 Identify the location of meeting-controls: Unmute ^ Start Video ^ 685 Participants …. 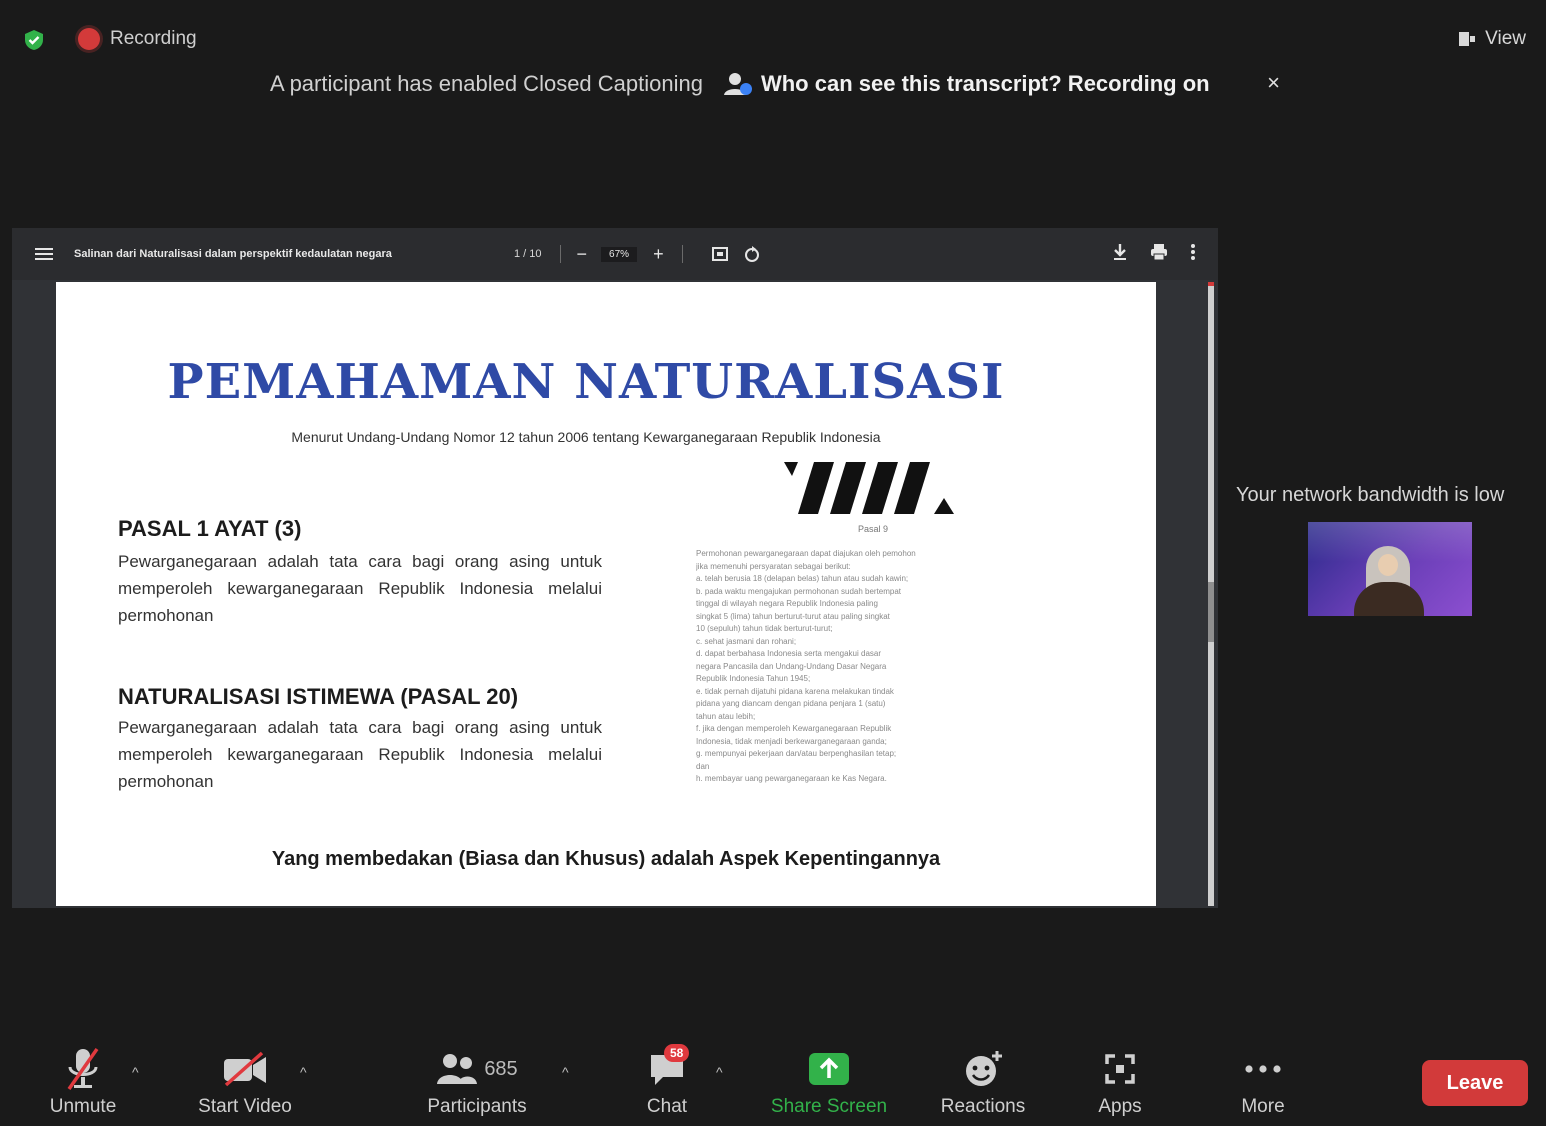
(773, 1078).